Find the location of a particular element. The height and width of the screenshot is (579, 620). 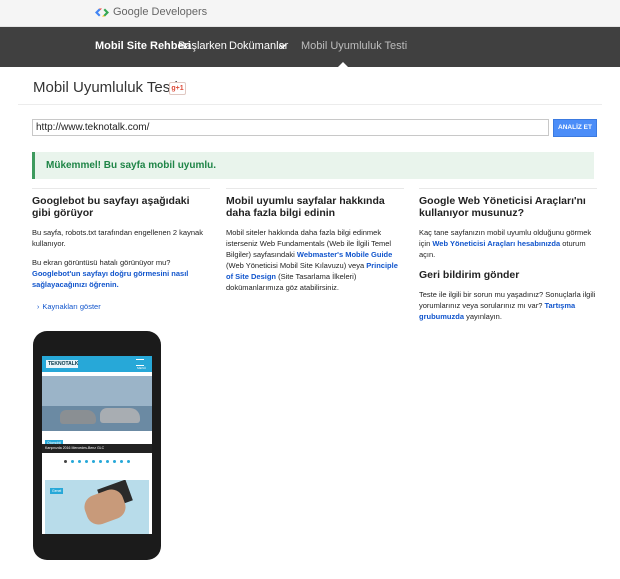

nav-item-getting-started: Başlarken is located at coordinates (202, 46).